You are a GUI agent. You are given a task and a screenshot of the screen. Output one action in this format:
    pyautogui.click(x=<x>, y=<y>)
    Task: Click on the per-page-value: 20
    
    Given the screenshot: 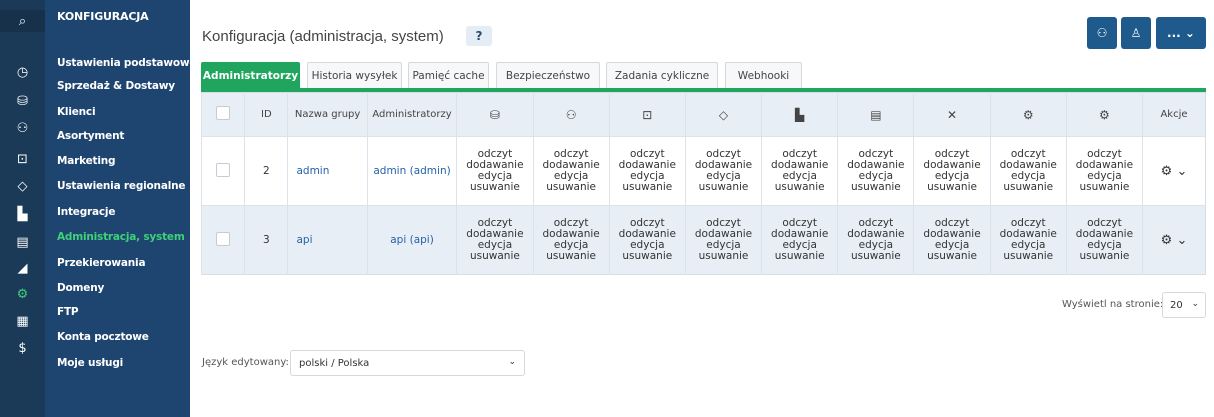 What is the action you would take?
    pyautogui.click(x=1176, y=305)
    